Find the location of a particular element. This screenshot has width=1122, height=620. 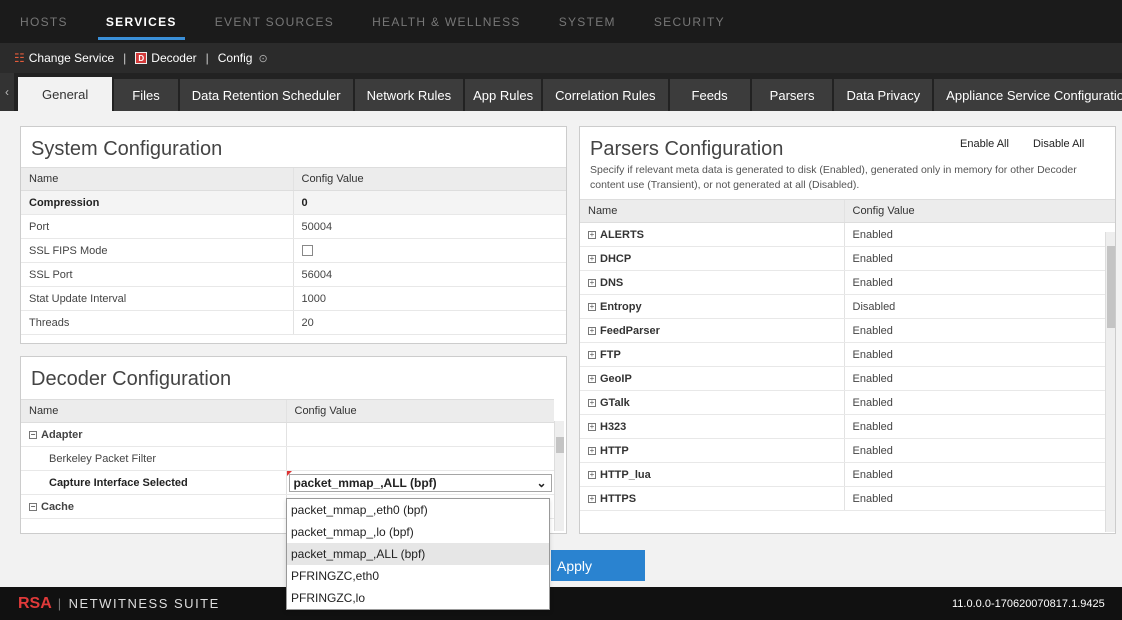

dropdown-option: PFRINGZC,lo is located at coordinates (418, 598).